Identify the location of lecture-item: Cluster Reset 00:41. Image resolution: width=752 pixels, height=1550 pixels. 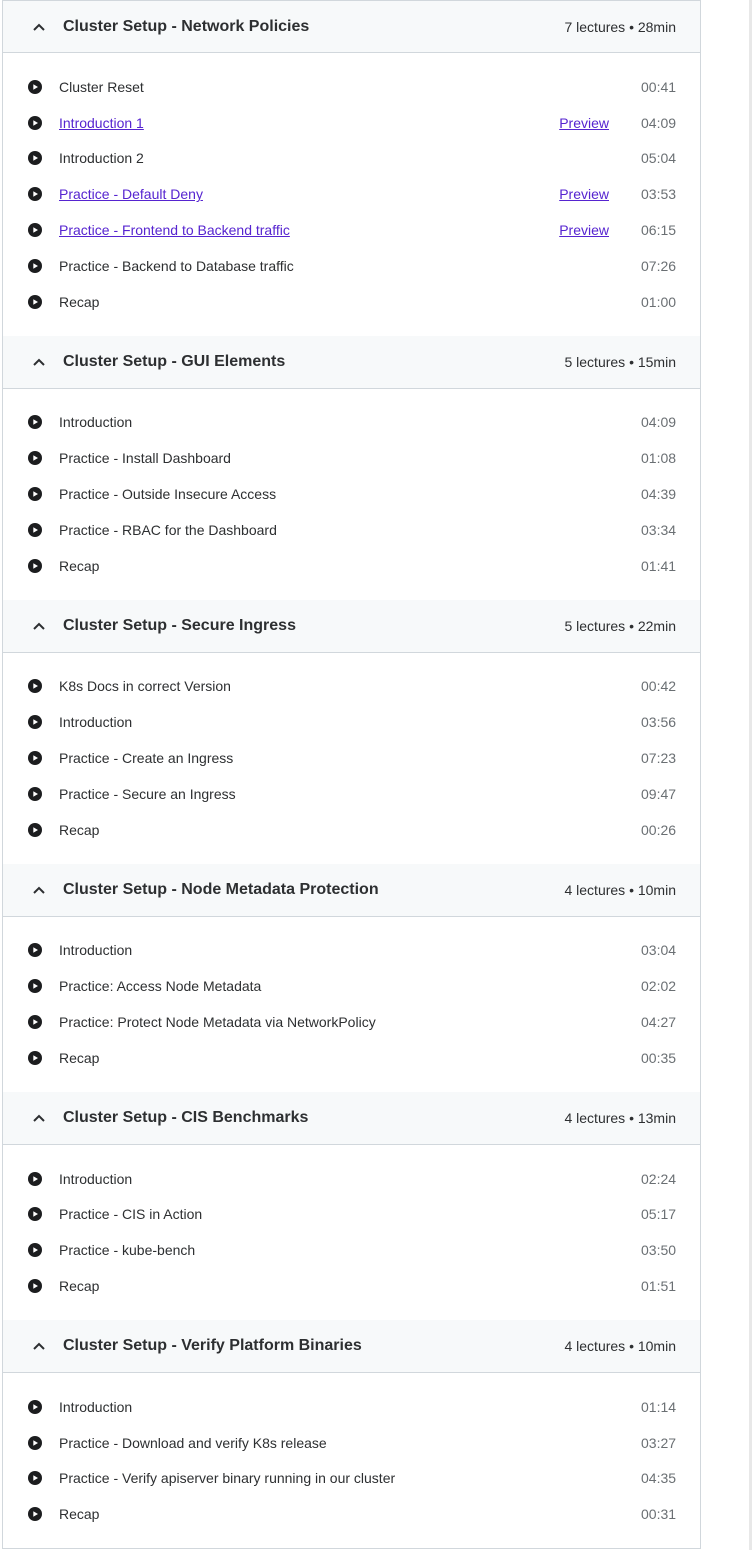
(351, 87).